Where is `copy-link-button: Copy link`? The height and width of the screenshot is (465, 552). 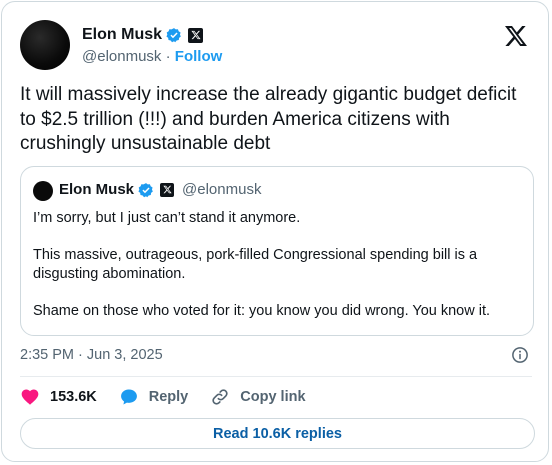
copy-link-button: Copy link is located at coordinates (258, 397).